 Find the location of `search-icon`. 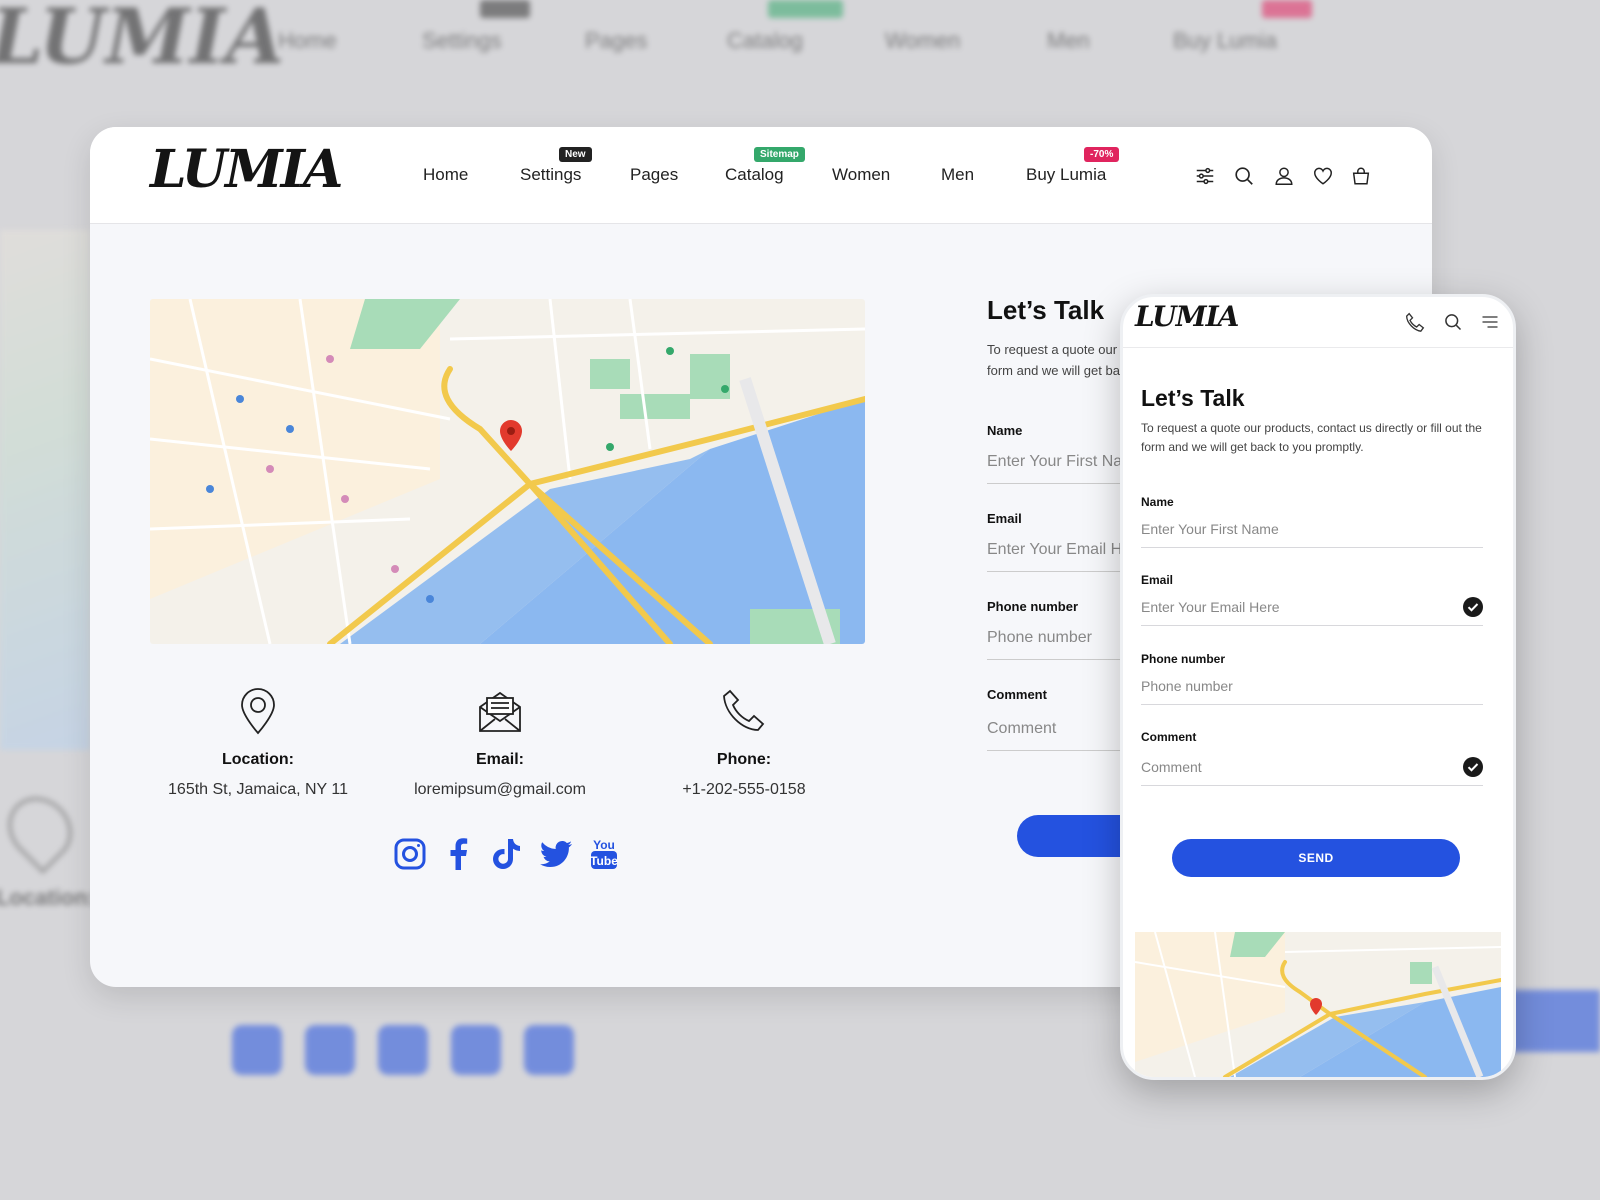

search-icon is located at coordinates (1244, 176).